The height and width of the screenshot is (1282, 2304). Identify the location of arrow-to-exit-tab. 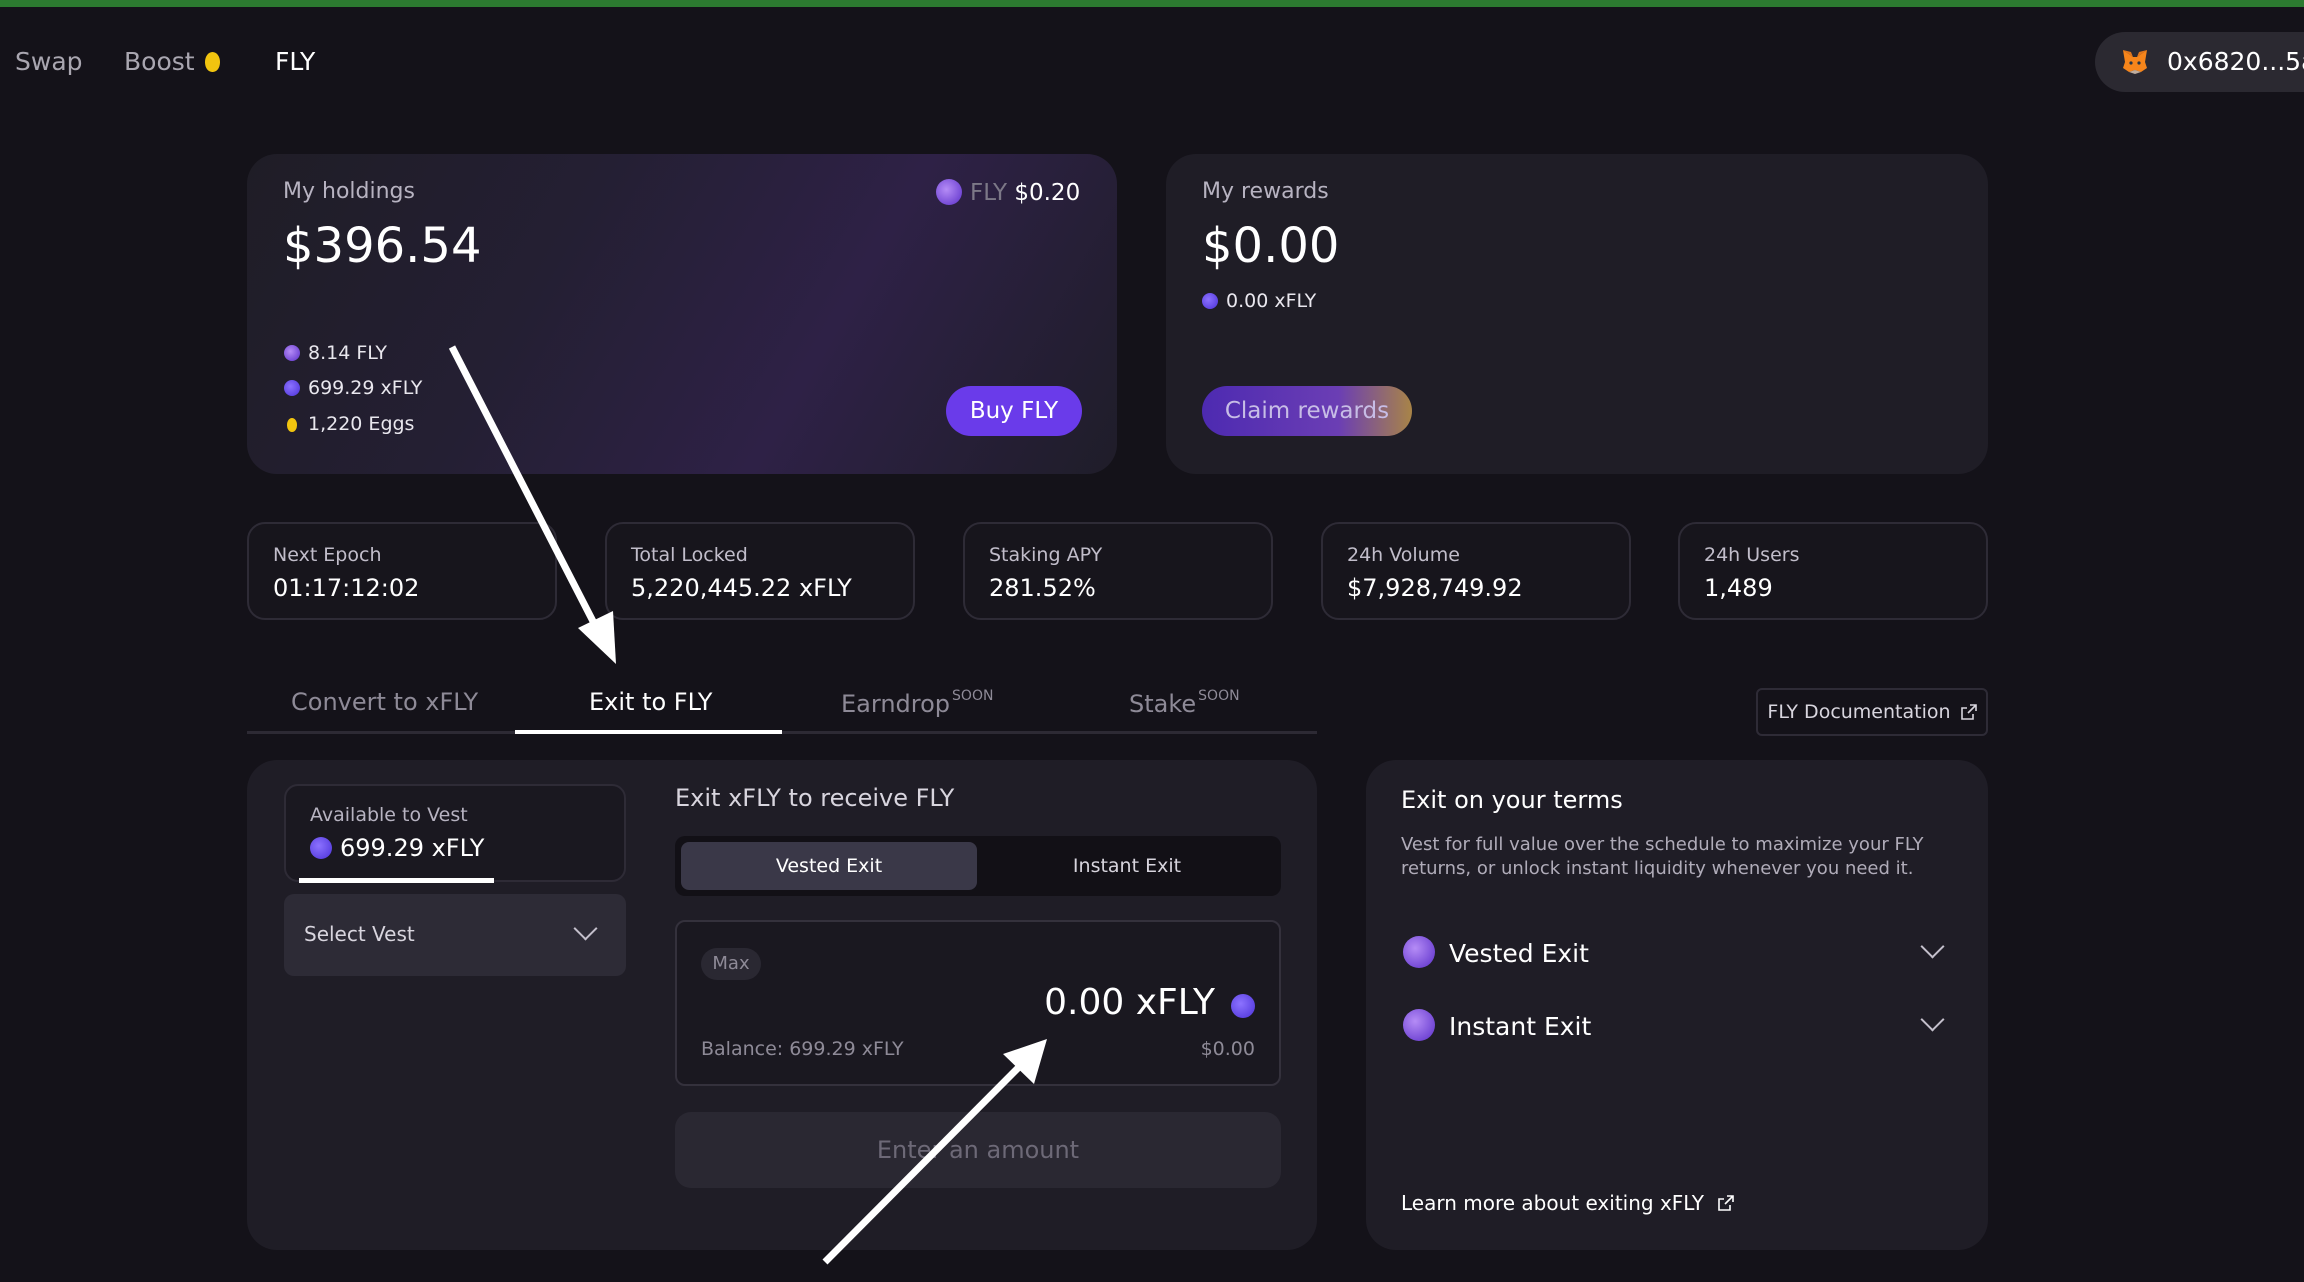
(525, 489).